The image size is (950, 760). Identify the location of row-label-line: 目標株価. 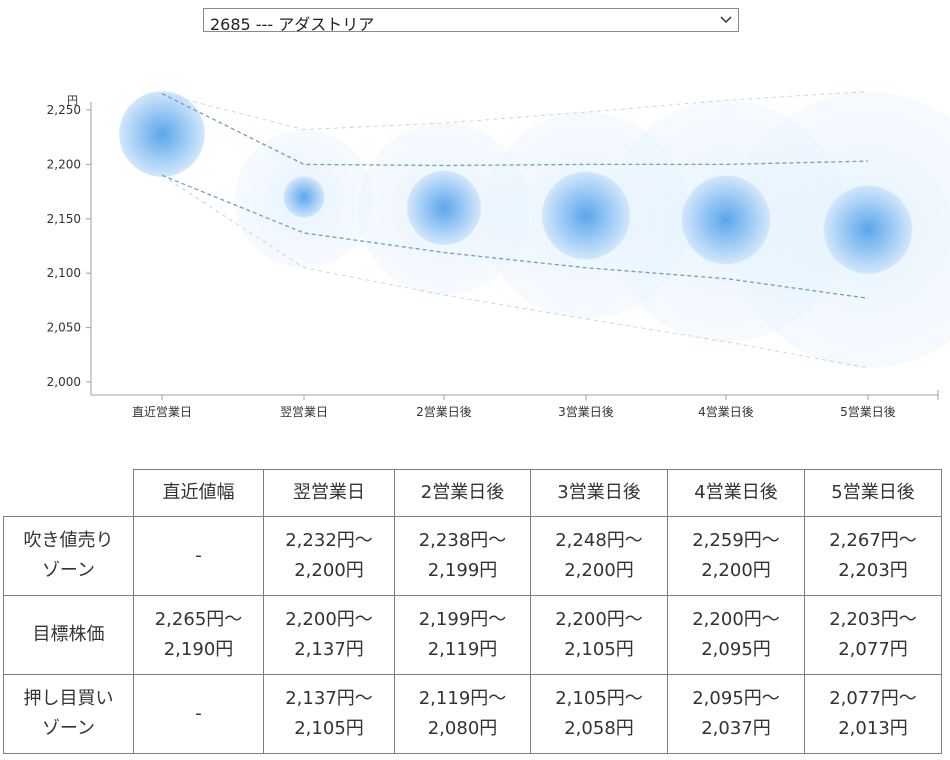
(68, 634).